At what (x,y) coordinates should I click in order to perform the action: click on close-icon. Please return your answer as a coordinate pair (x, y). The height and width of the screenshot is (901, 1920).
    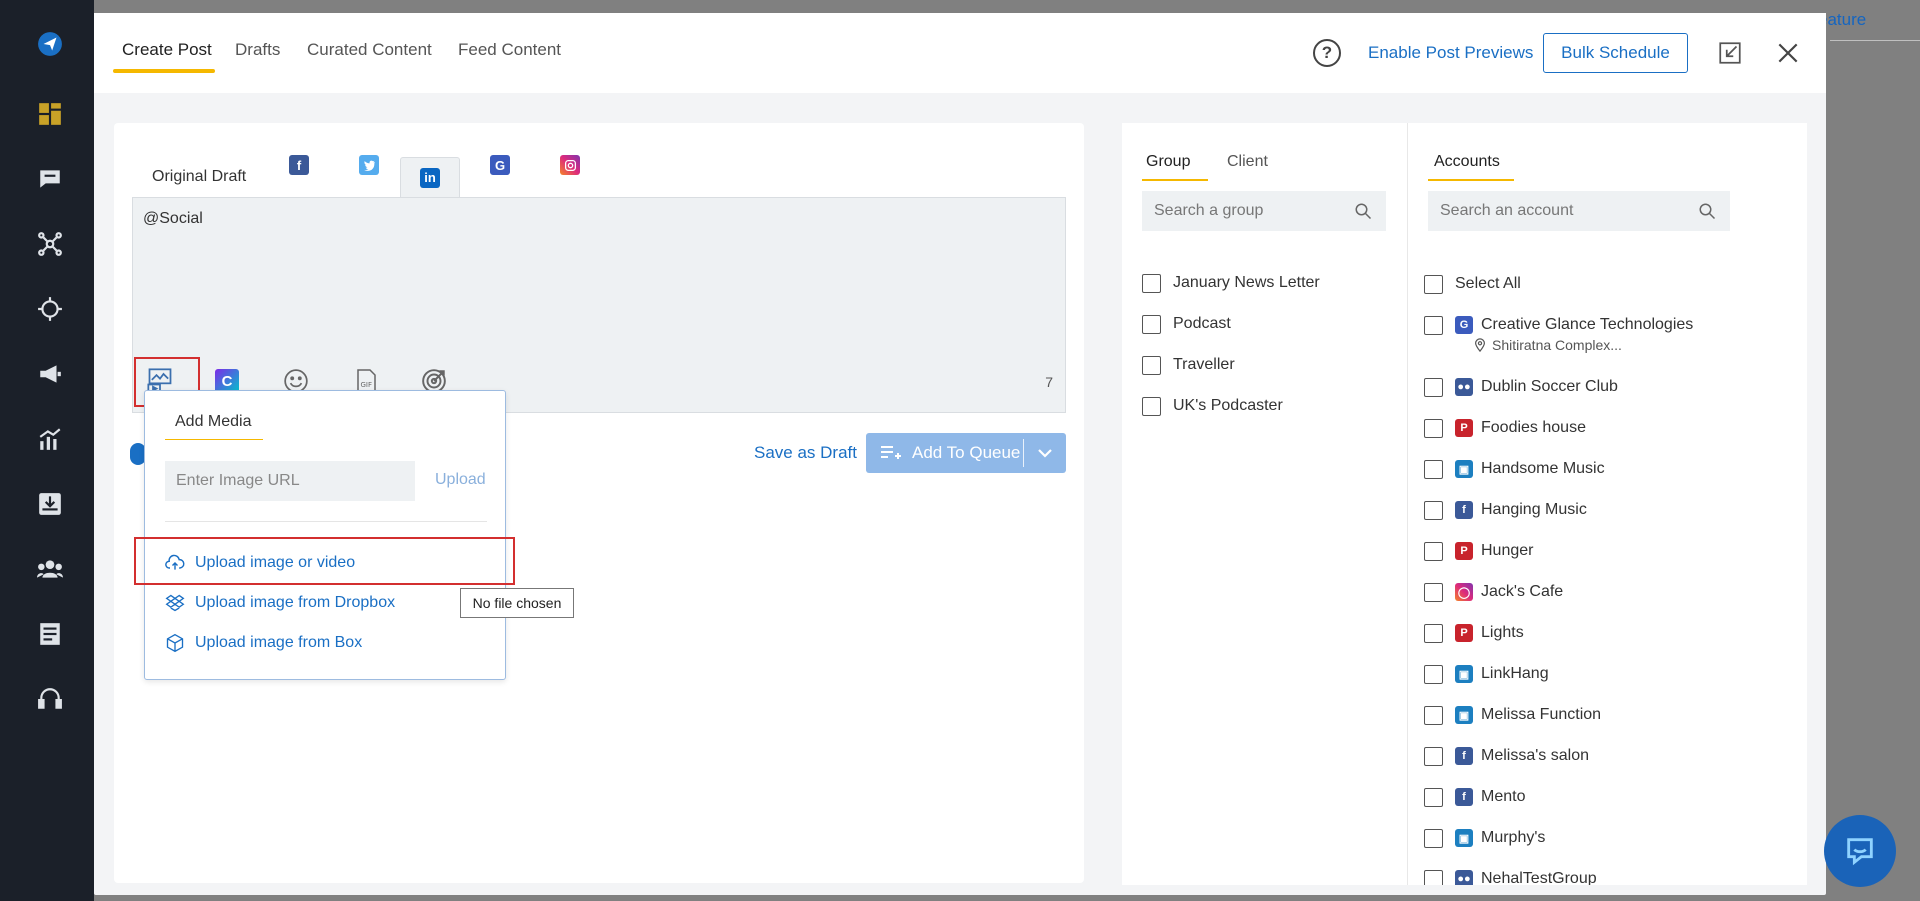
    Looking at the image, I should click on (1788, 53).